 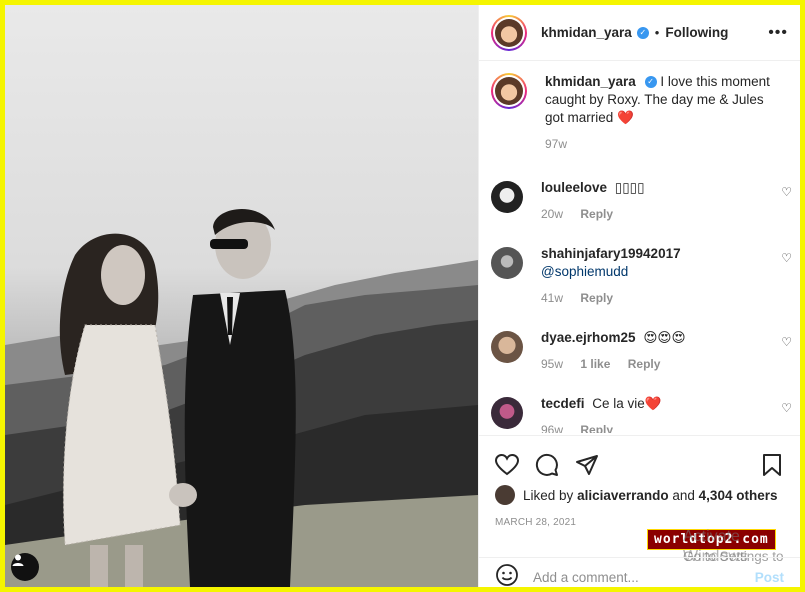 I want to click on post-date: MARCH 28, 2021, so click(x=535, y=522).